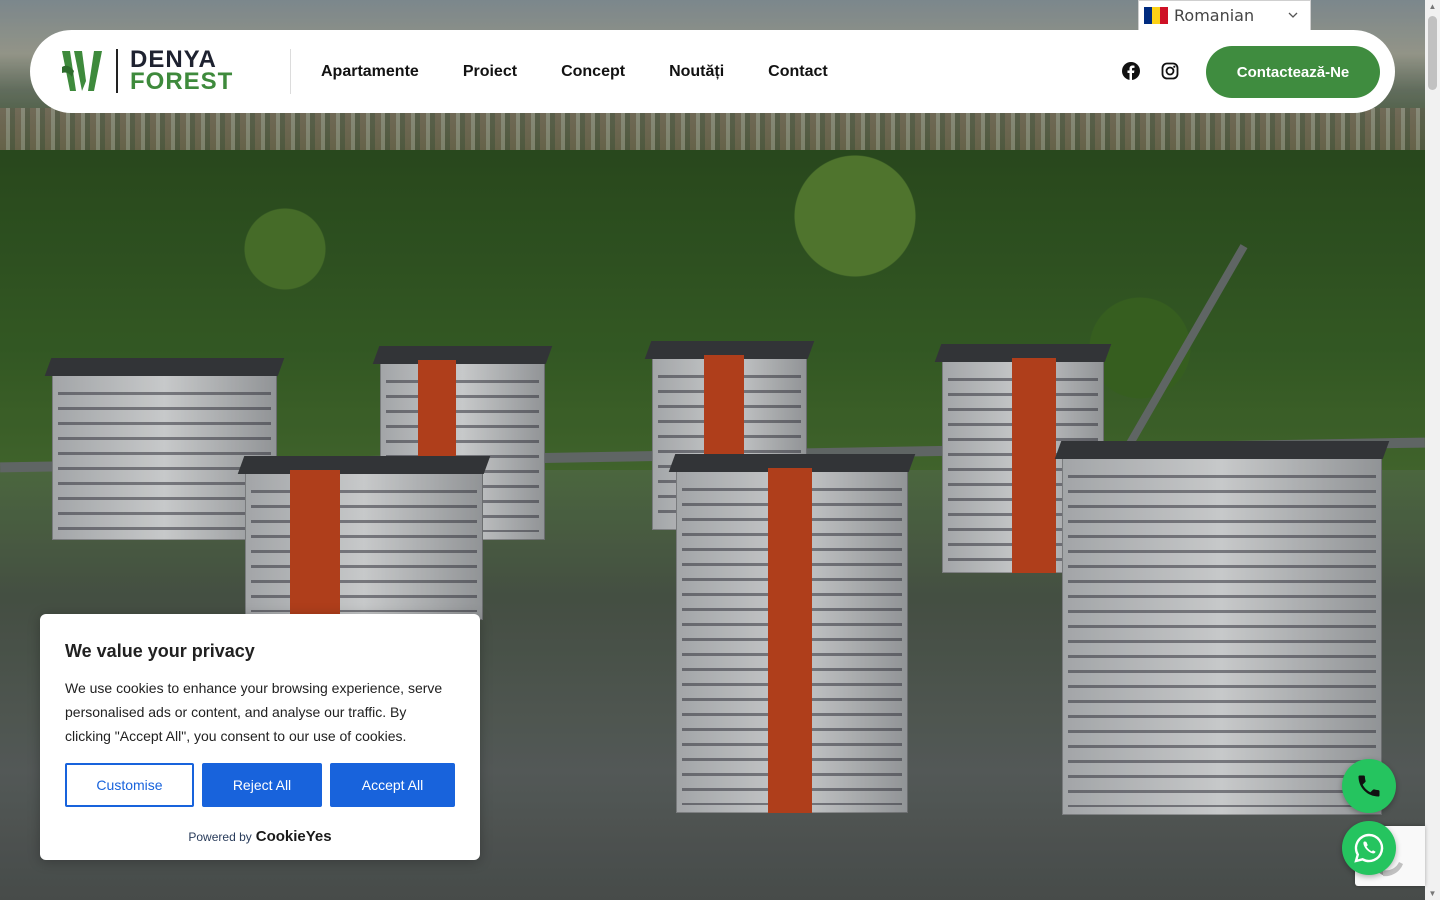 This screenshot has height=900, width=1440. I want to click on logo-mark-icon, so click(82, 71).